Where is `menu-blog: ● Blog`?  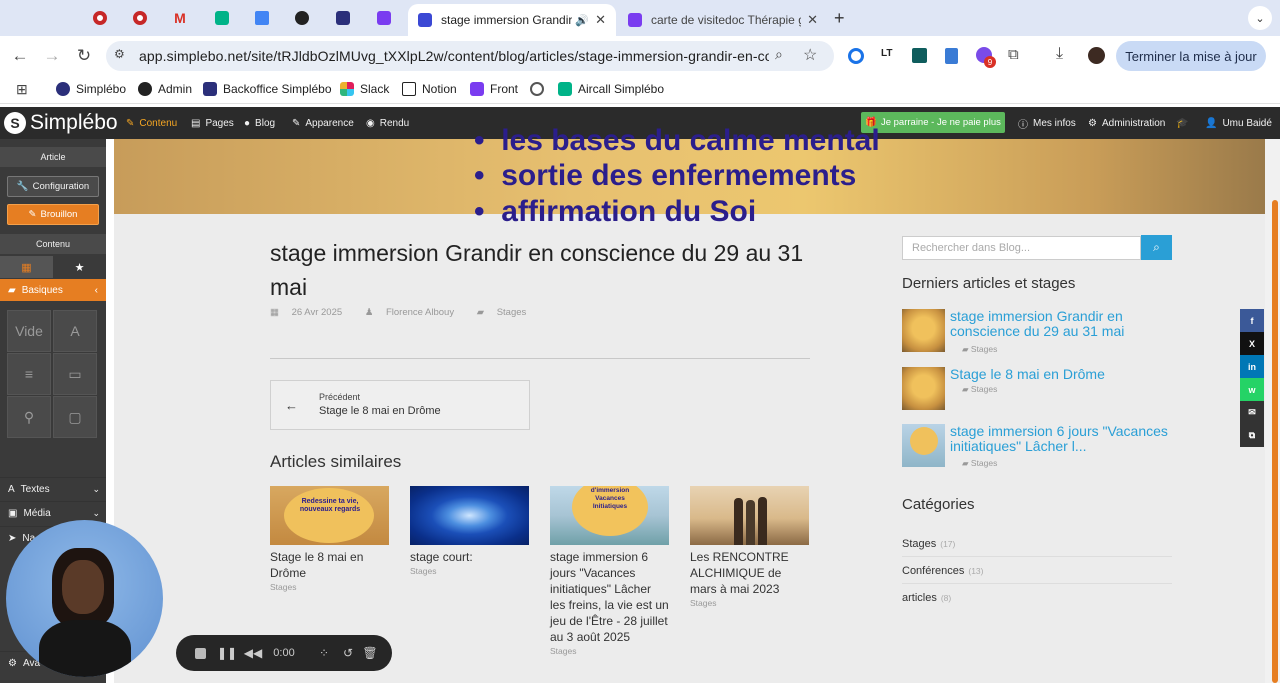
menu-blog: ● Blog is located at coordinates (259, 123).